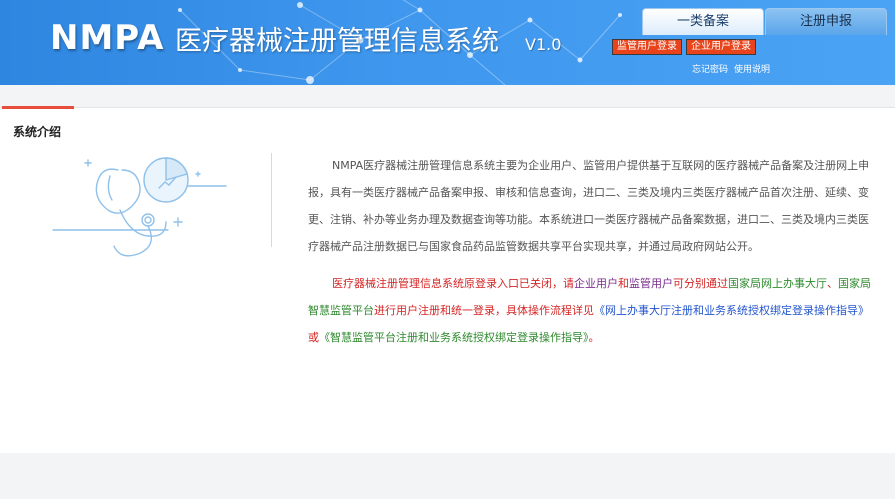  I want to click on user-manual-link: 使用说明, so click(752, 70).